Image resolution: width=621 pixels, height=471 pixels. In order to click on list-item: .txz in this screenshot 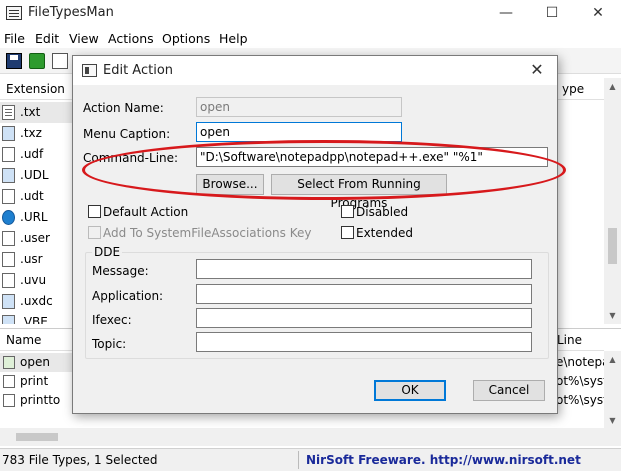, I will do `click(40, 133)`.